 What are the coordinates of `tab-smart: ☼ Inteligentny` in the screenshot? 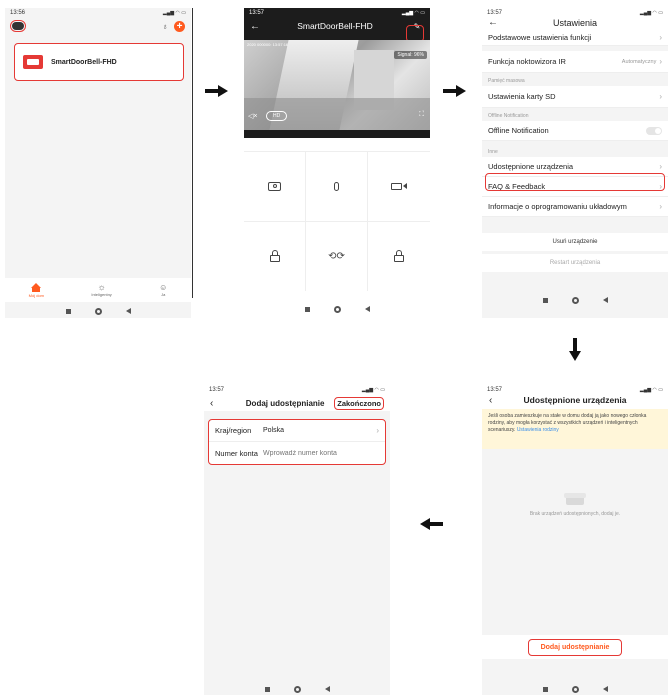 It's located at (101, 290).